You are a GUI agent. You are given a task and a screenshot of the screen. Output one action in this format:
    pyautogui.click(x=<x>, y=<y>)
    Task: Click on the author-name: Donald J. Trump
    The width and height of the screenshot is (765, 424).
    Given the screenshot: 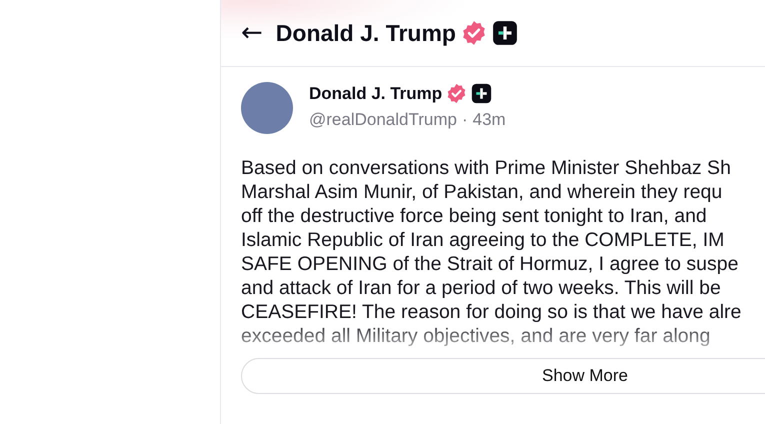 What is the action you would take?
    pyautogui.click(x=375, y=94)
    